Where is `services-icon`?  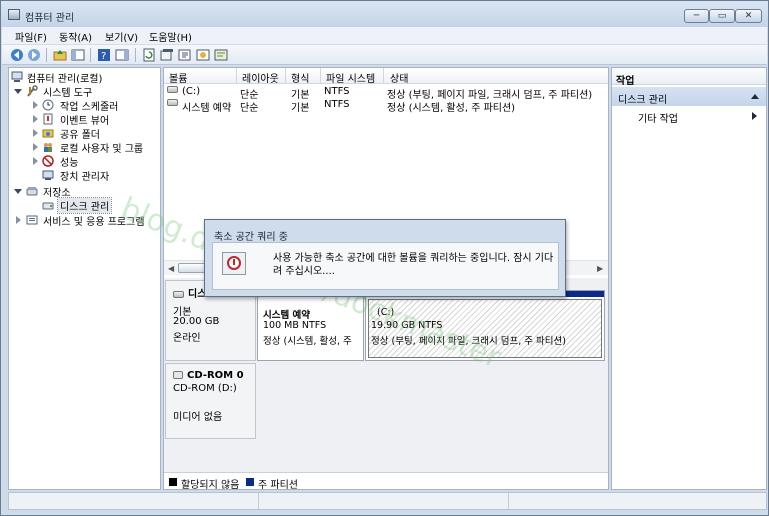 services-icon is located at coordinates (32, 220).